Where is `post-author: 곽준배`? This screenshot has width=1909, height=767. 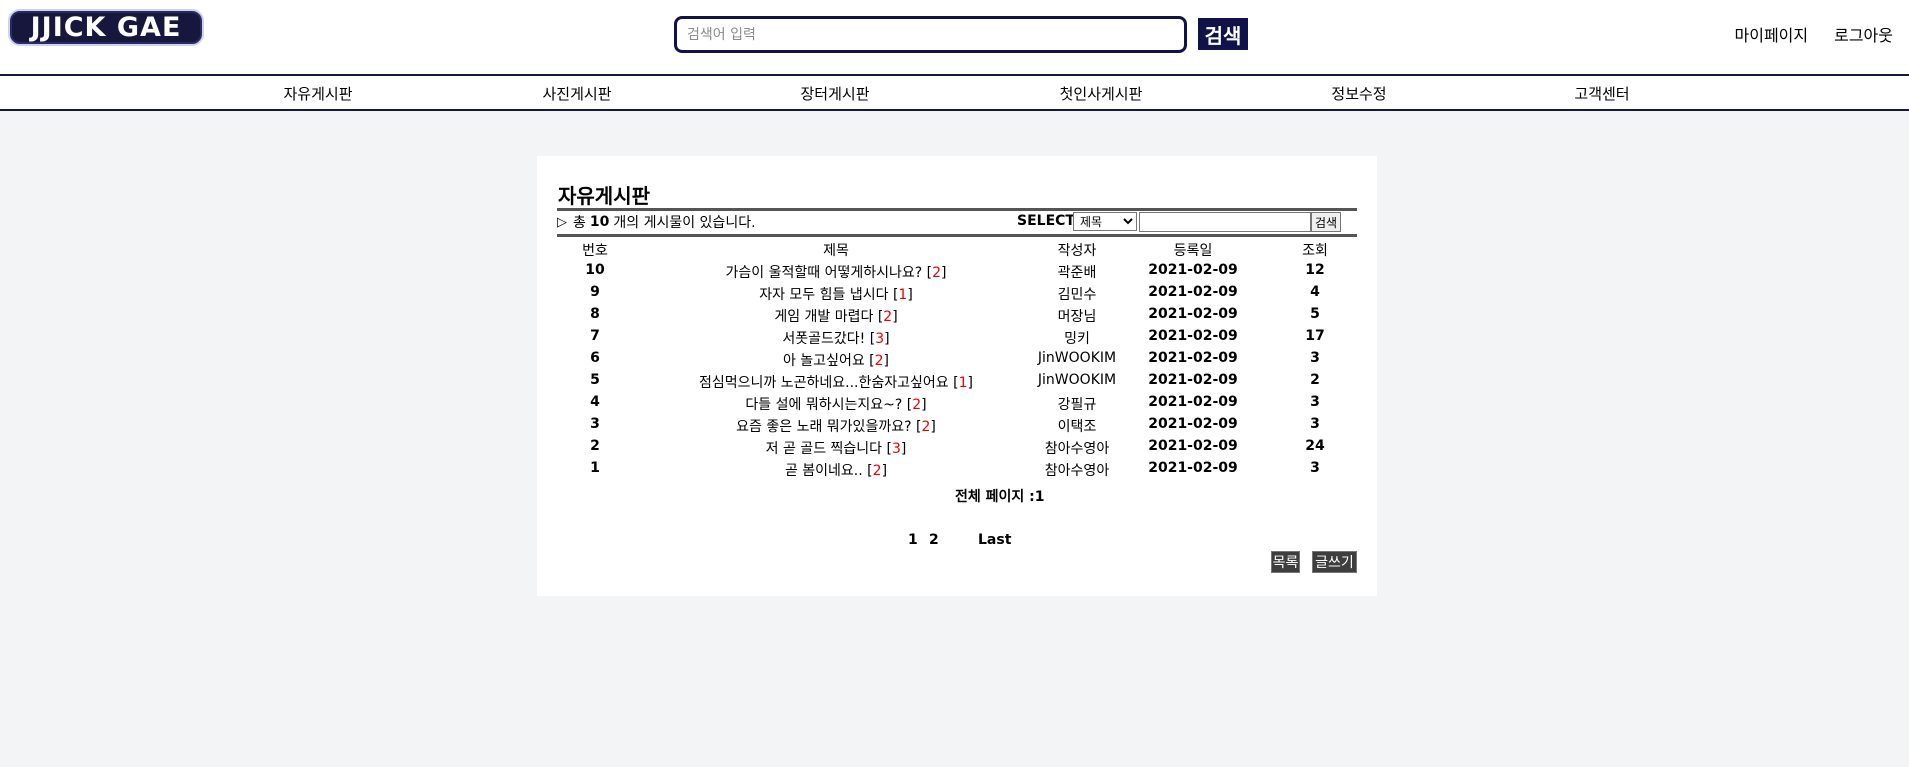
post-author: 곽준배 is located at coordinates (1077, 273).